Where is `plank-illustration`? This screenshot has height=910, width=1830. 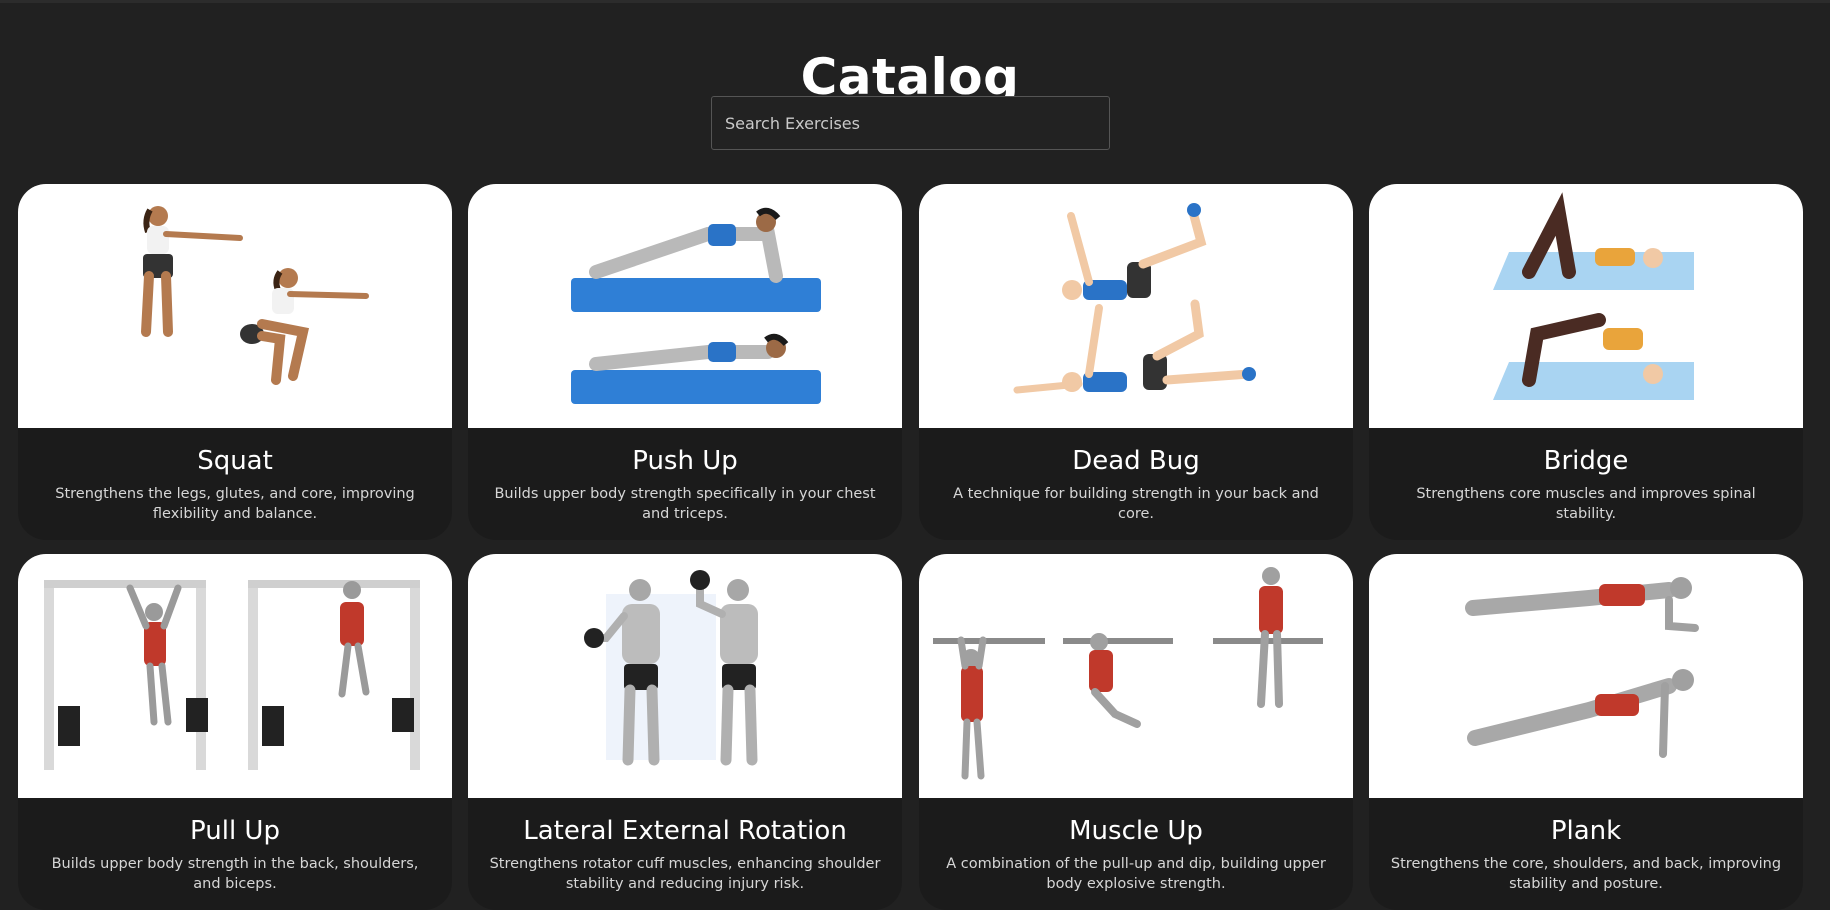
plank-illustration is located at coordinates (1586, 676).